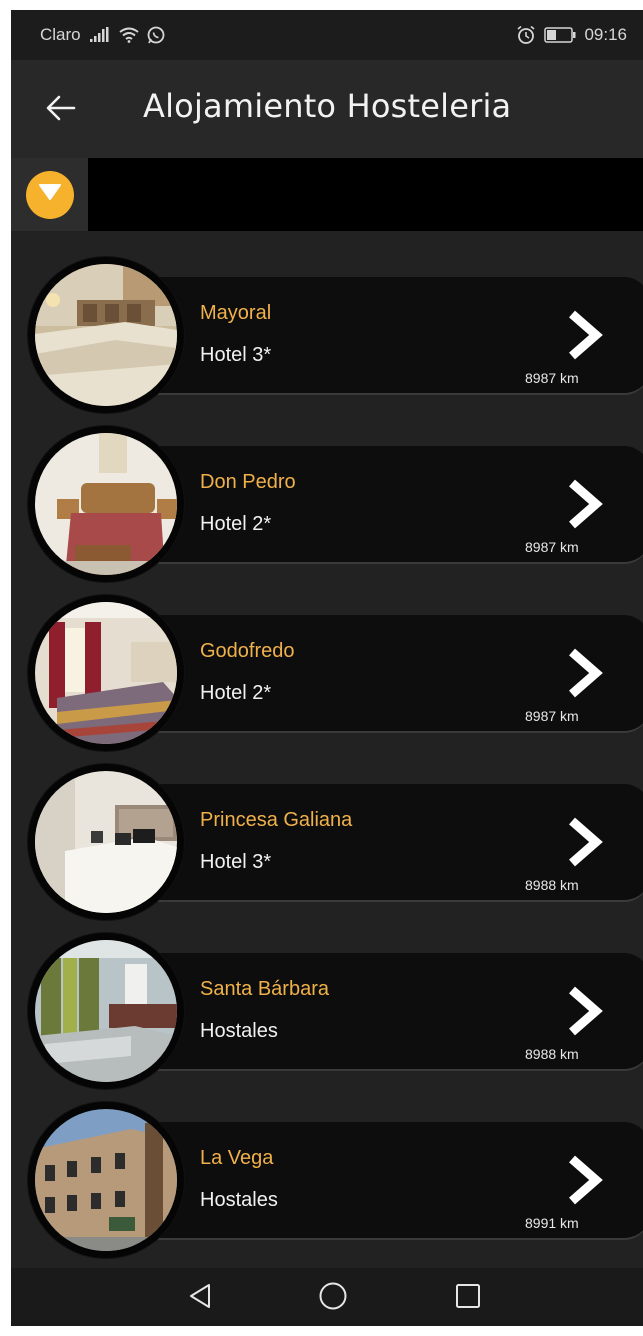 The height and width of the screenshot is (1336, 643). I want to click on arrow-left-icon, so click(61, 110).